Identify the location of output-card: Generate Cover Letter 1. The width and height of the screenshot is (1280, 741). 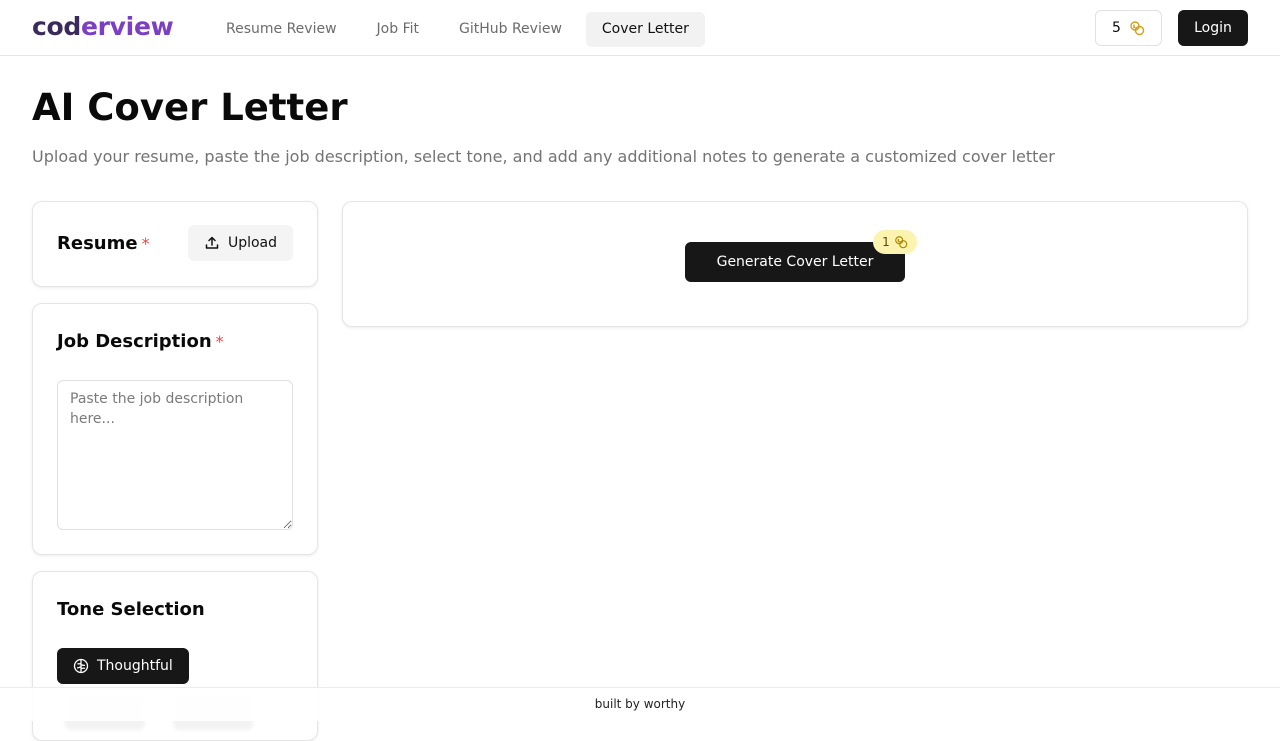
(795, 264).